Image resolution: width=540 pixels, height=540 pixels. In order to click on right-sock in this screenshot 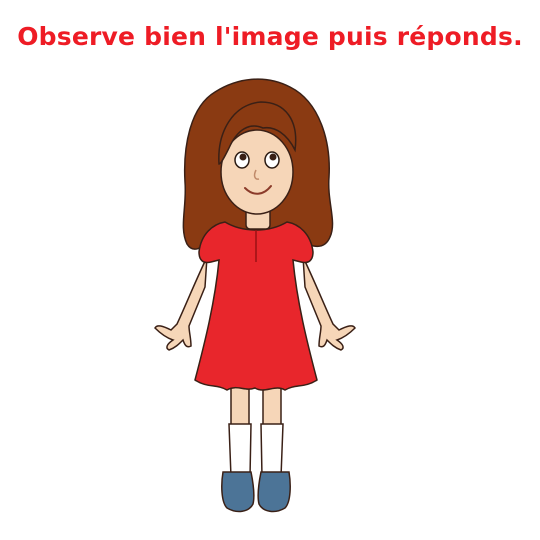, I will do `click(272, 450)`.